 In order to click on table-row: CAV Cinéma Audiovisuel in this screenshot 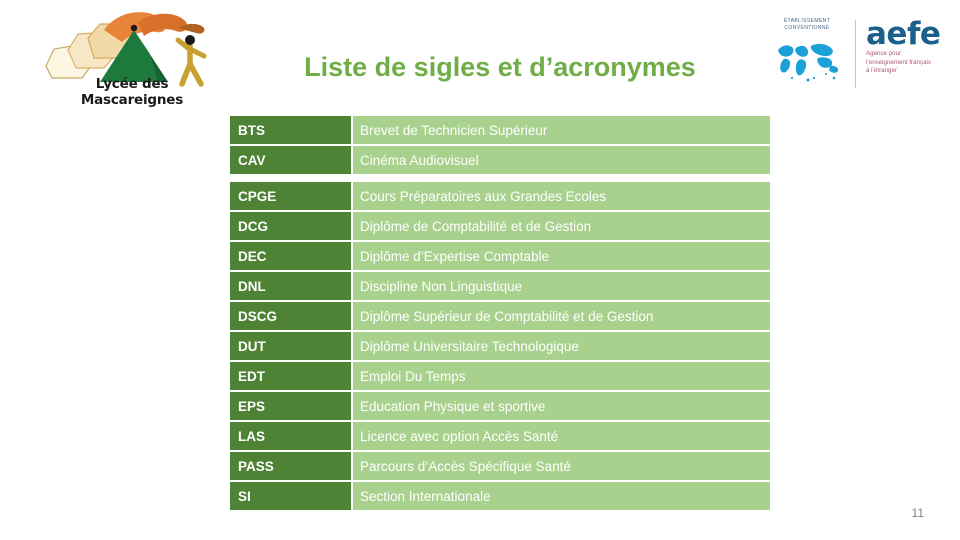, I will do `click(500, 160)`.